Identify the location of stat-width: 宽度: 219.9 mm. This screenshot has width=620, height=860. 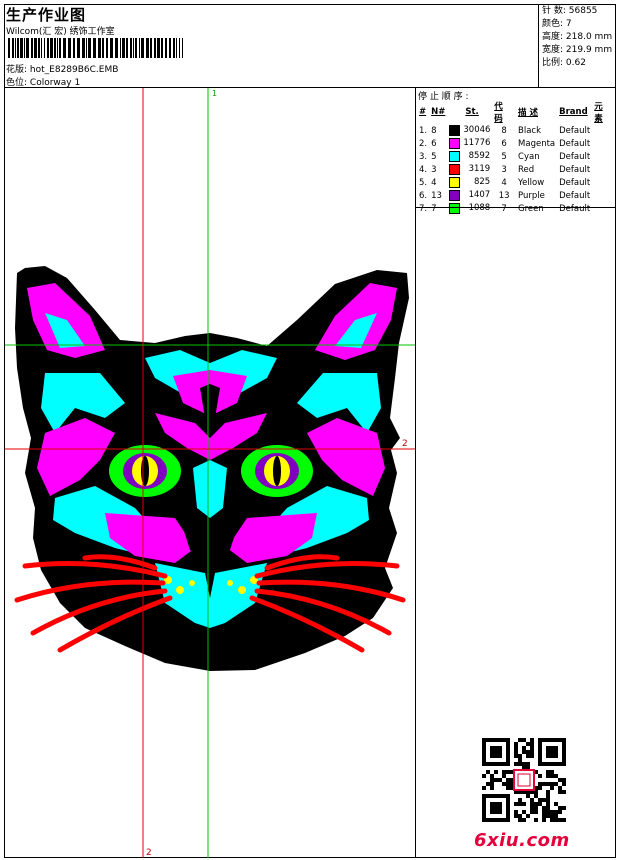
(577, 50).